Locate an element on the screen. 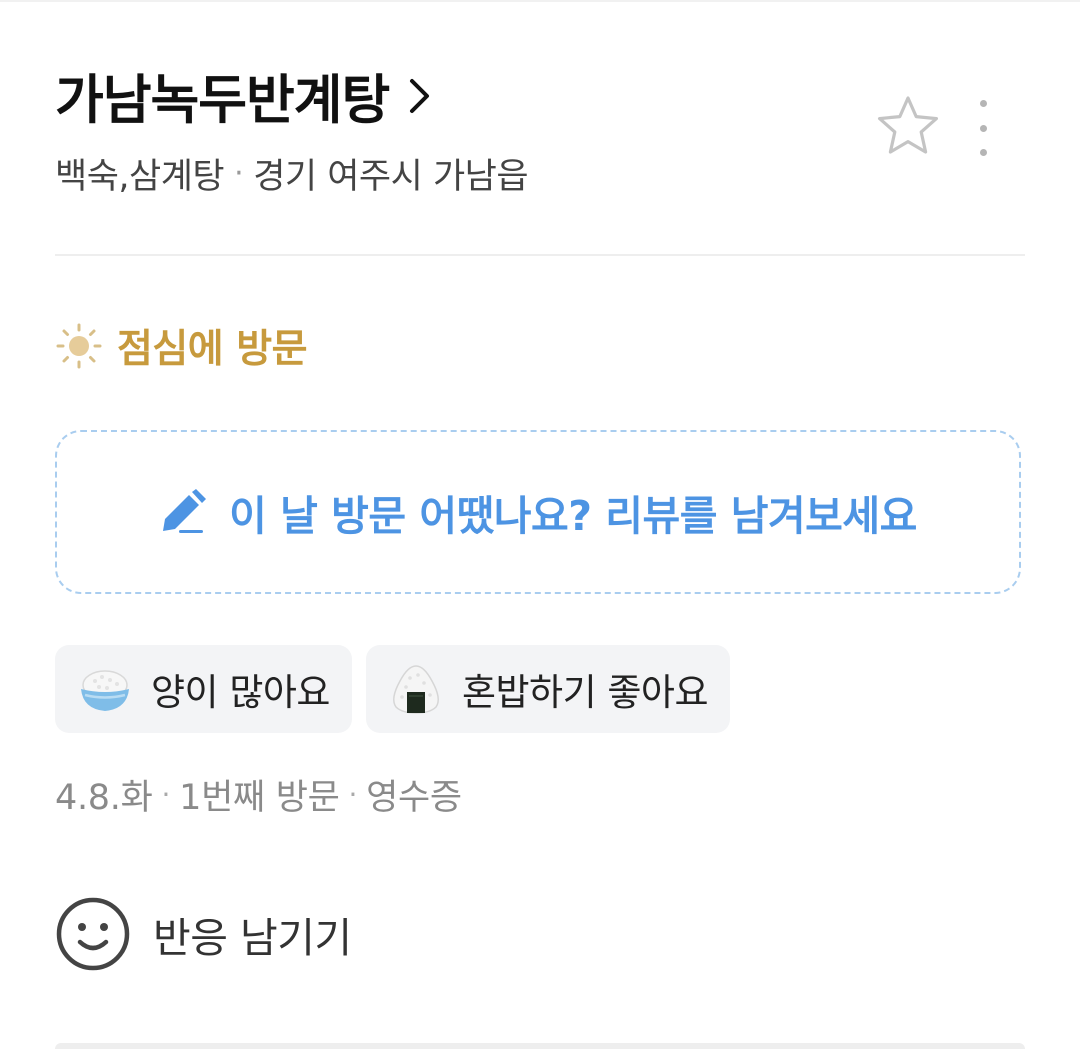 The width and height of the screenshot is (1080, 1049). tag-good-for-solo-dining: 혼밥하기 좋아요 is located at coordinates (548, 689).